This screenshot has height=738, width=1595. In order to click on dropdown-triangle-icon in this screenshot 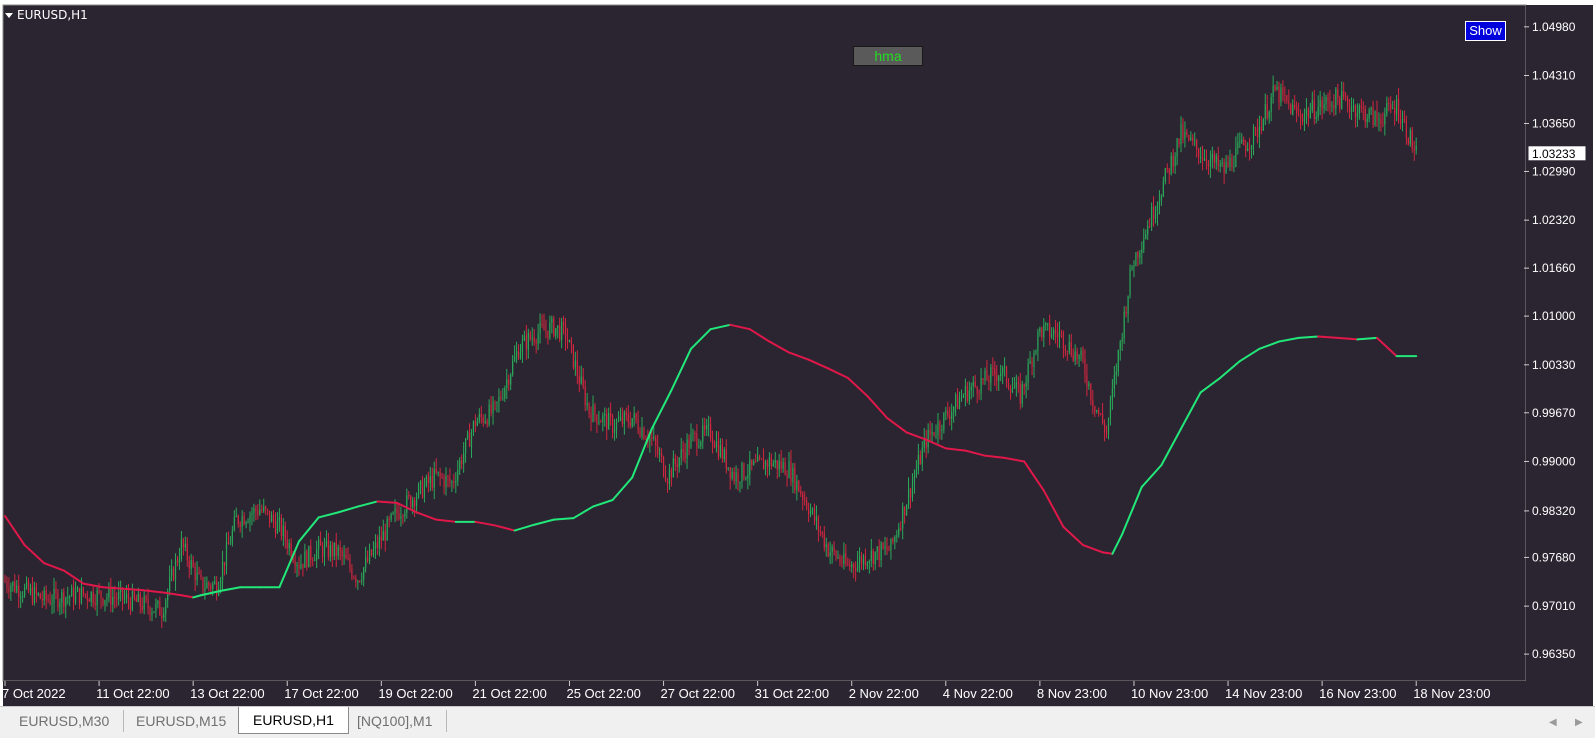, I will do `click(9, 15)`.